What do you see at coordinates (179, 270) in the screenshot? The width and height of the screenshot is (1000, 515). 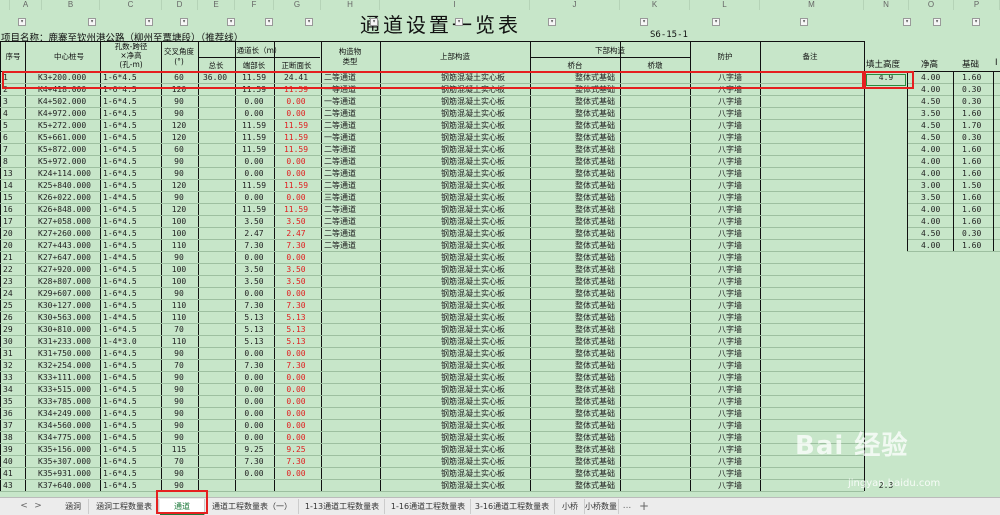 I see `cell-angle: 100` at bounding box center [179, 270].